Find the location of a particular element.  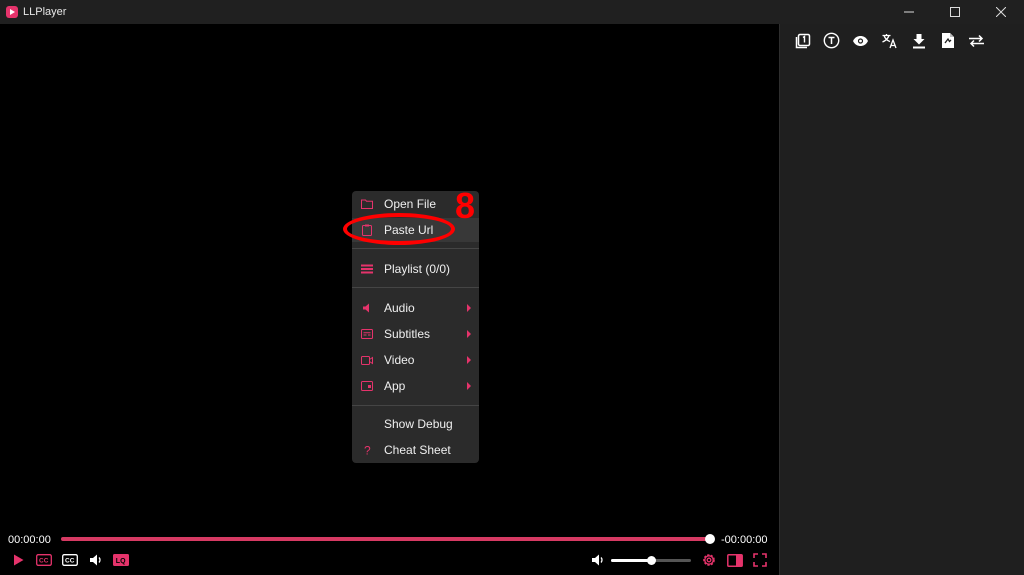

document-button is located at coordinates (947, 40).